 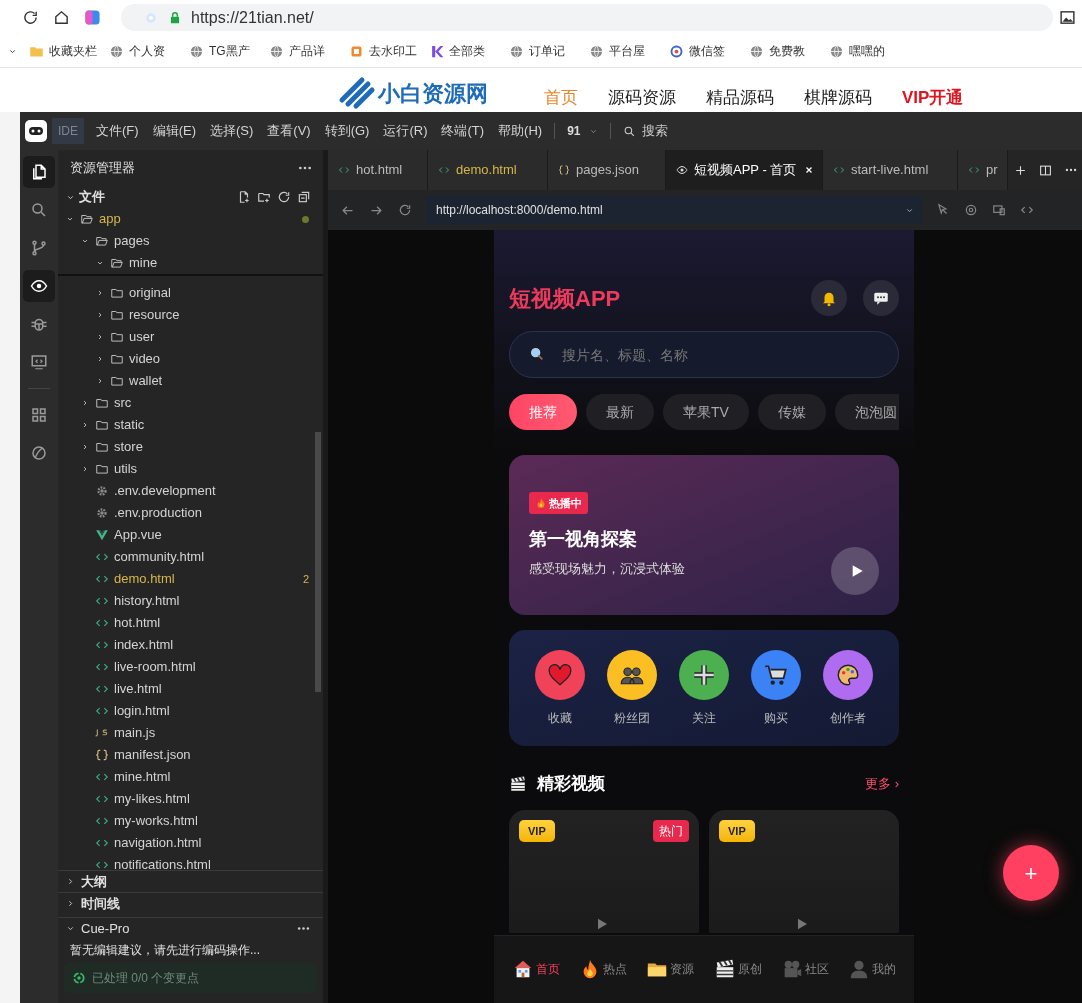 I want to click on address-bar: https://21tian.net/, so click(x=587, y=17).